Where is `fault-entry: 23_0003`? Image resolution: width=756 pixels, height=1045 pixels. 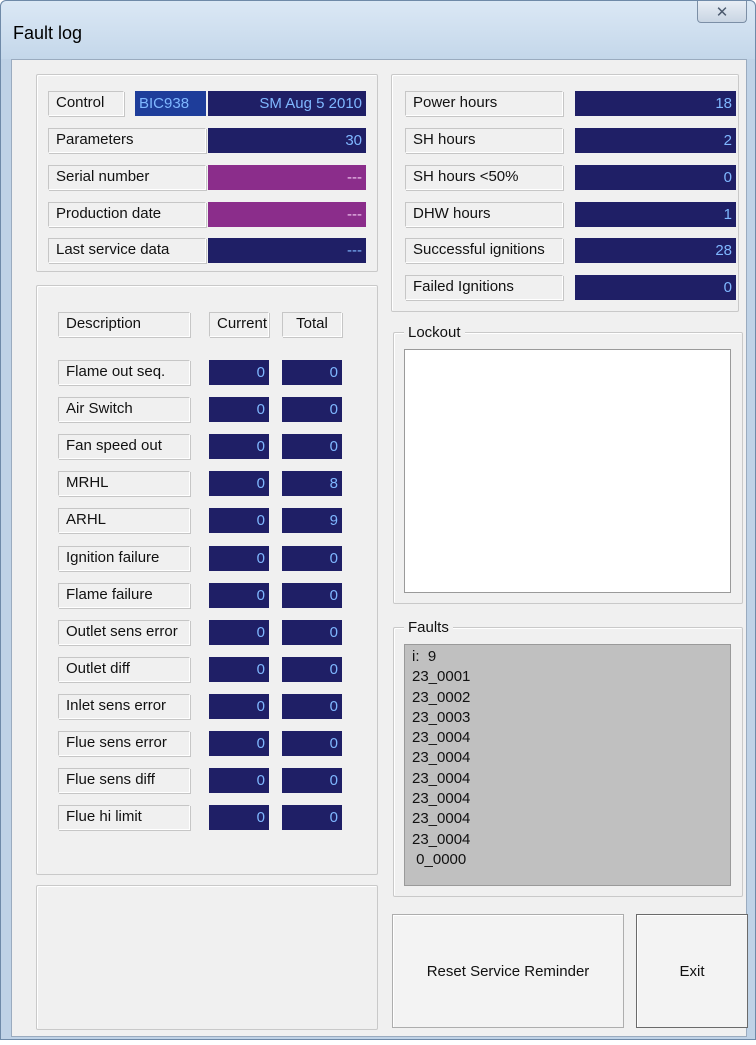 fault-entry: 23_0003 is located at coordinates (571, 718).